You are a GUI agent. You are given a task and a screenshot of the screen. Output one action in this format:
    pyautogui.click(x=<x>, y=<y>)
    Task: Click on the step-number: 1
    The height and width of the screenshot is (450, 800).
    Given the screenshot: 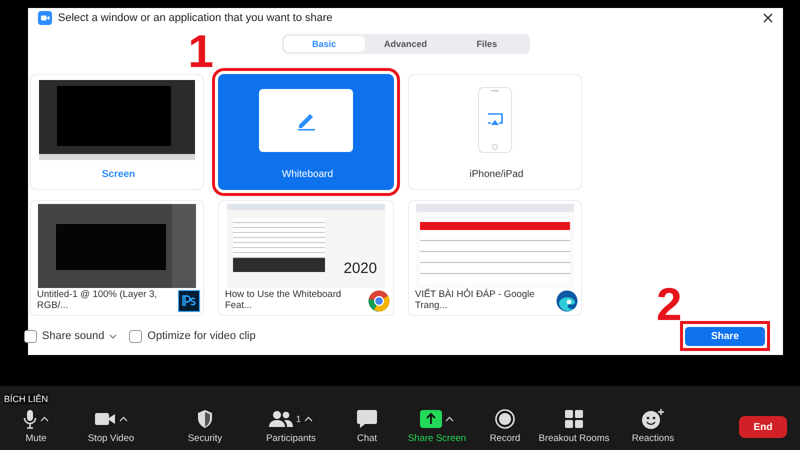 What is the action you would take?
    pyautogui.click(x=201, y=51)
    